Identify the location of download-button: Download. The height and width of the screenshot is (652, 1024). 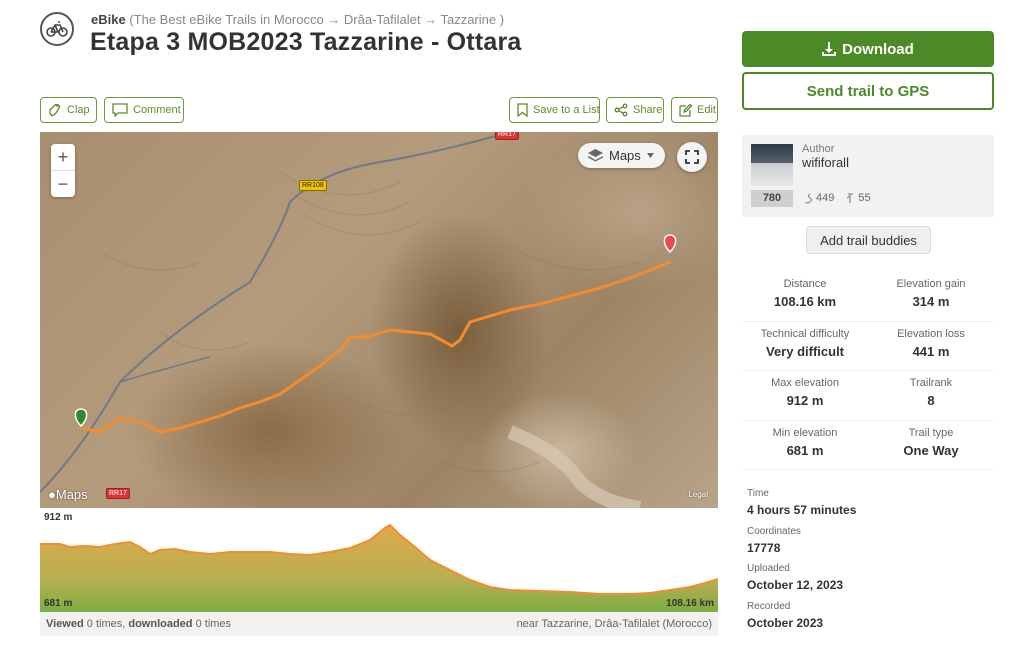
(868, 49).